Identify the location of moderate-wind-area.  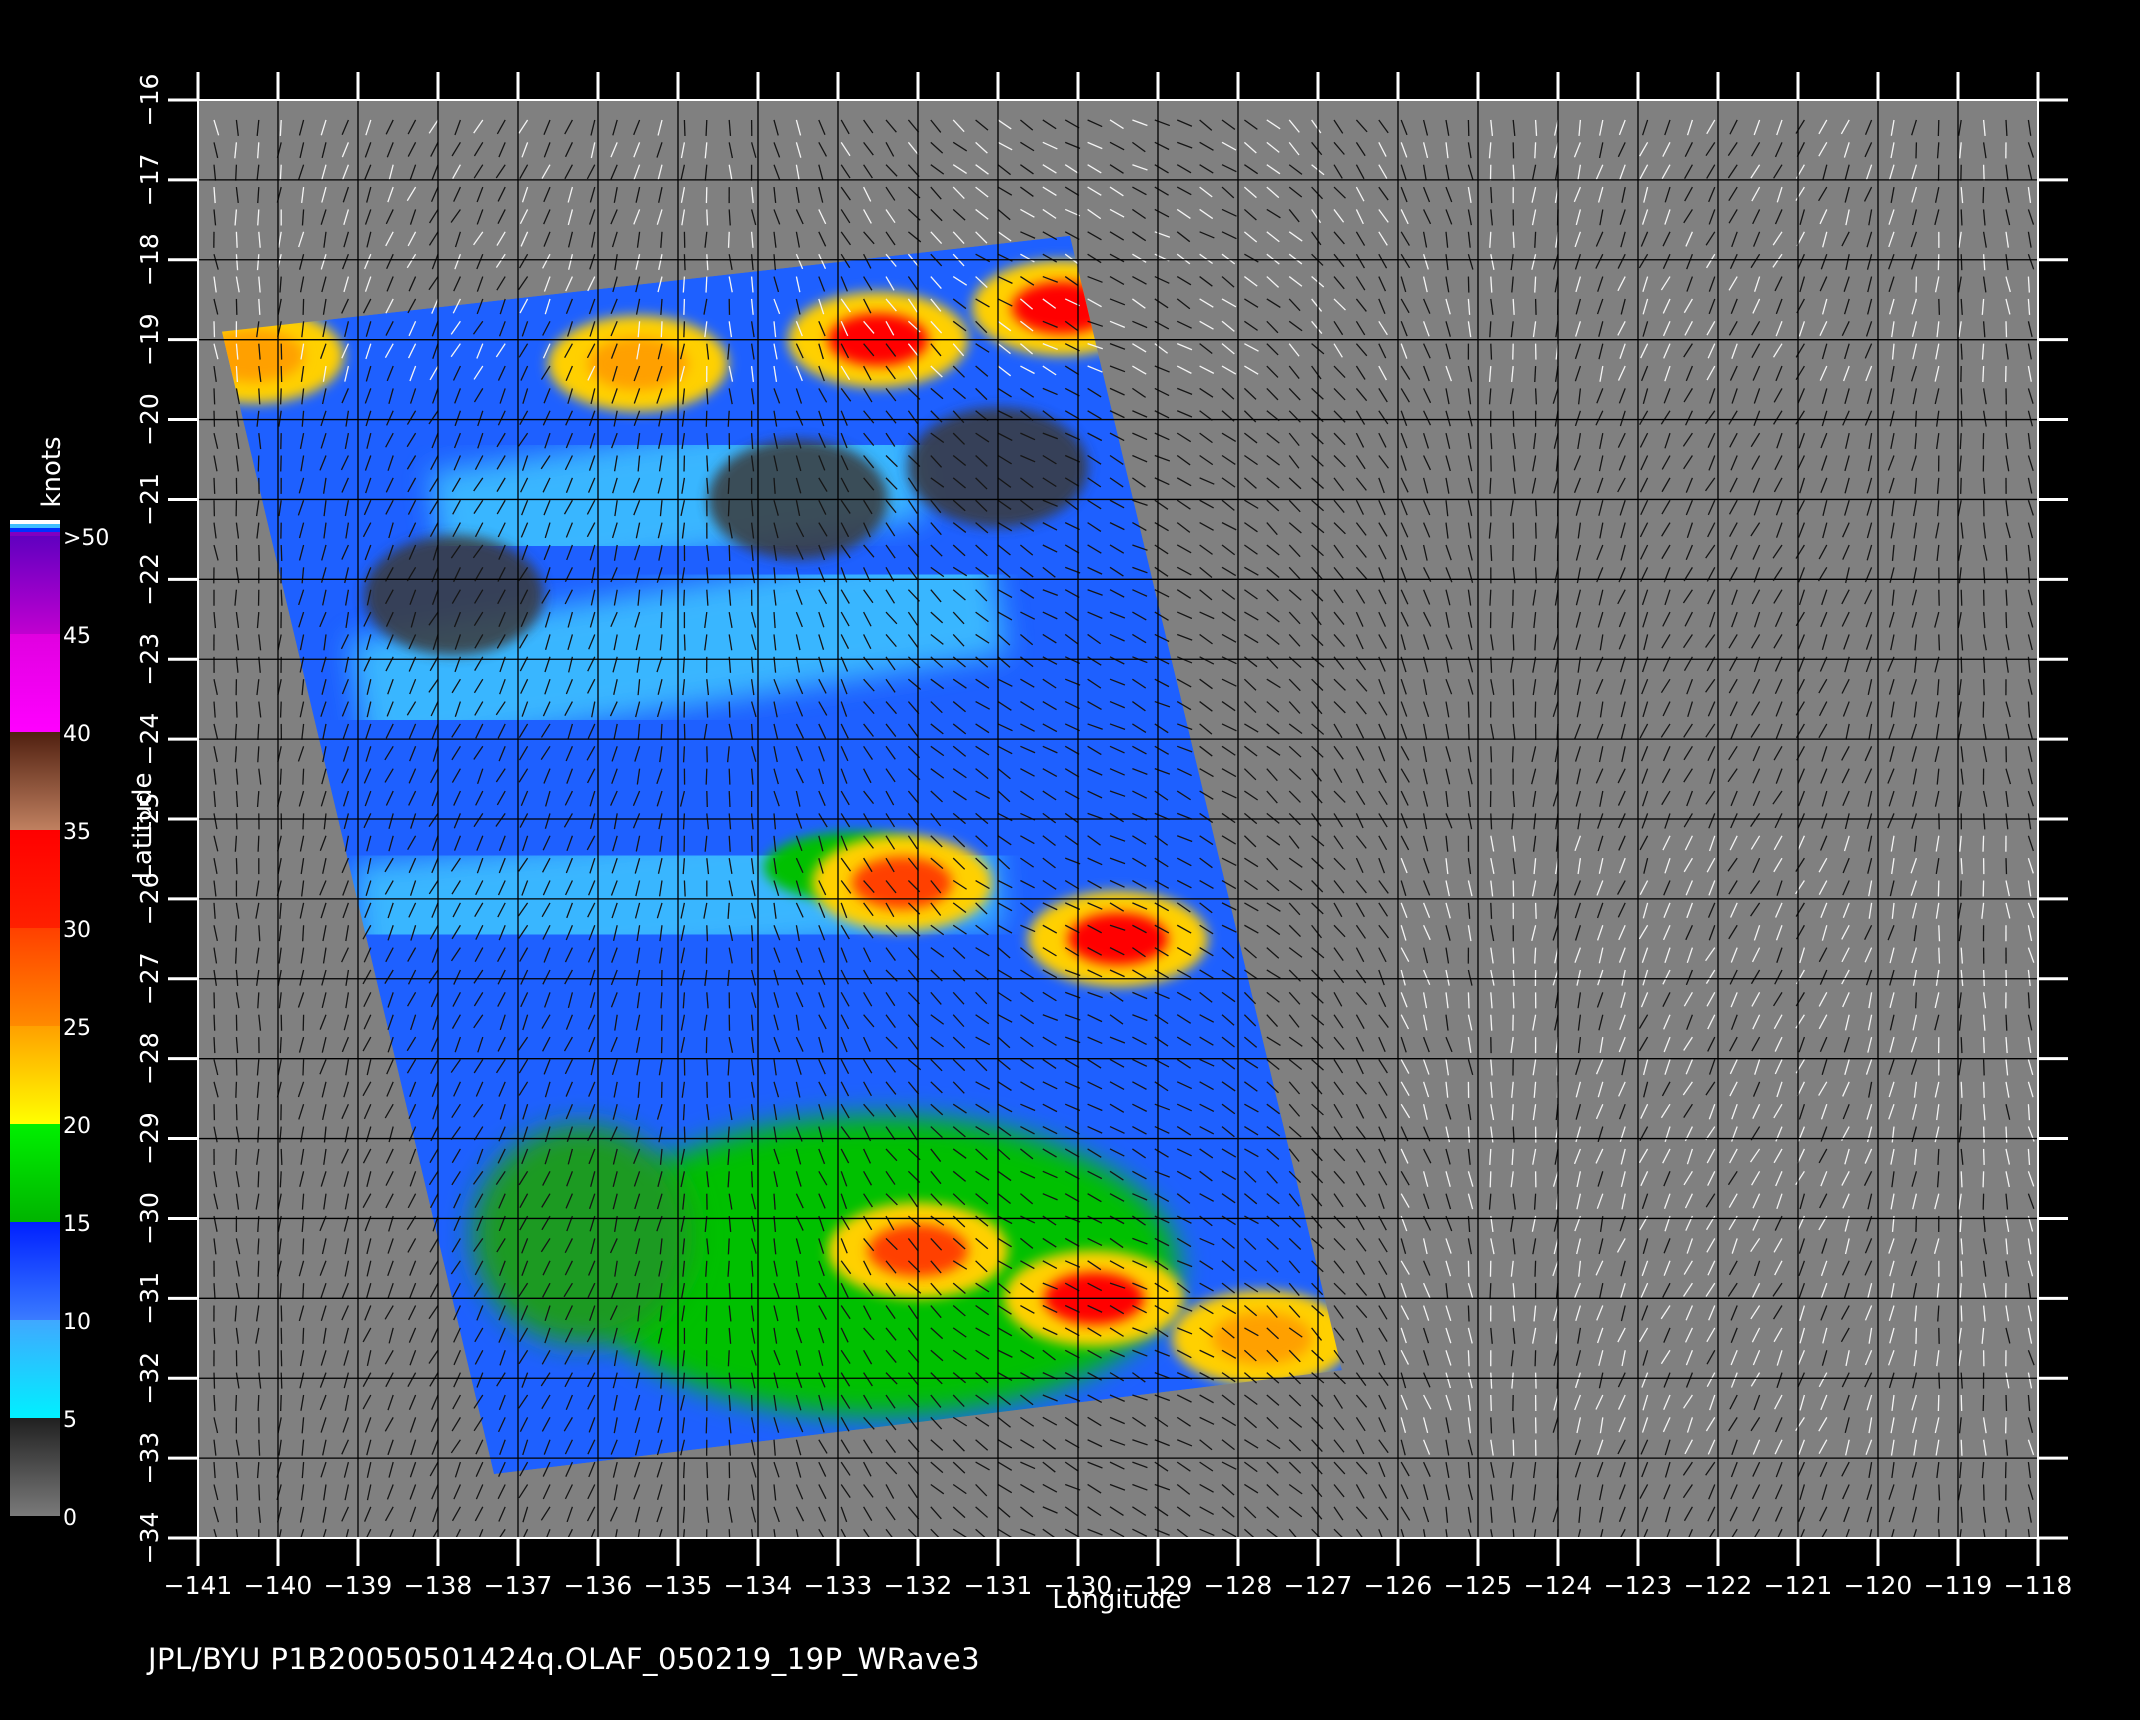
(582, 1234).